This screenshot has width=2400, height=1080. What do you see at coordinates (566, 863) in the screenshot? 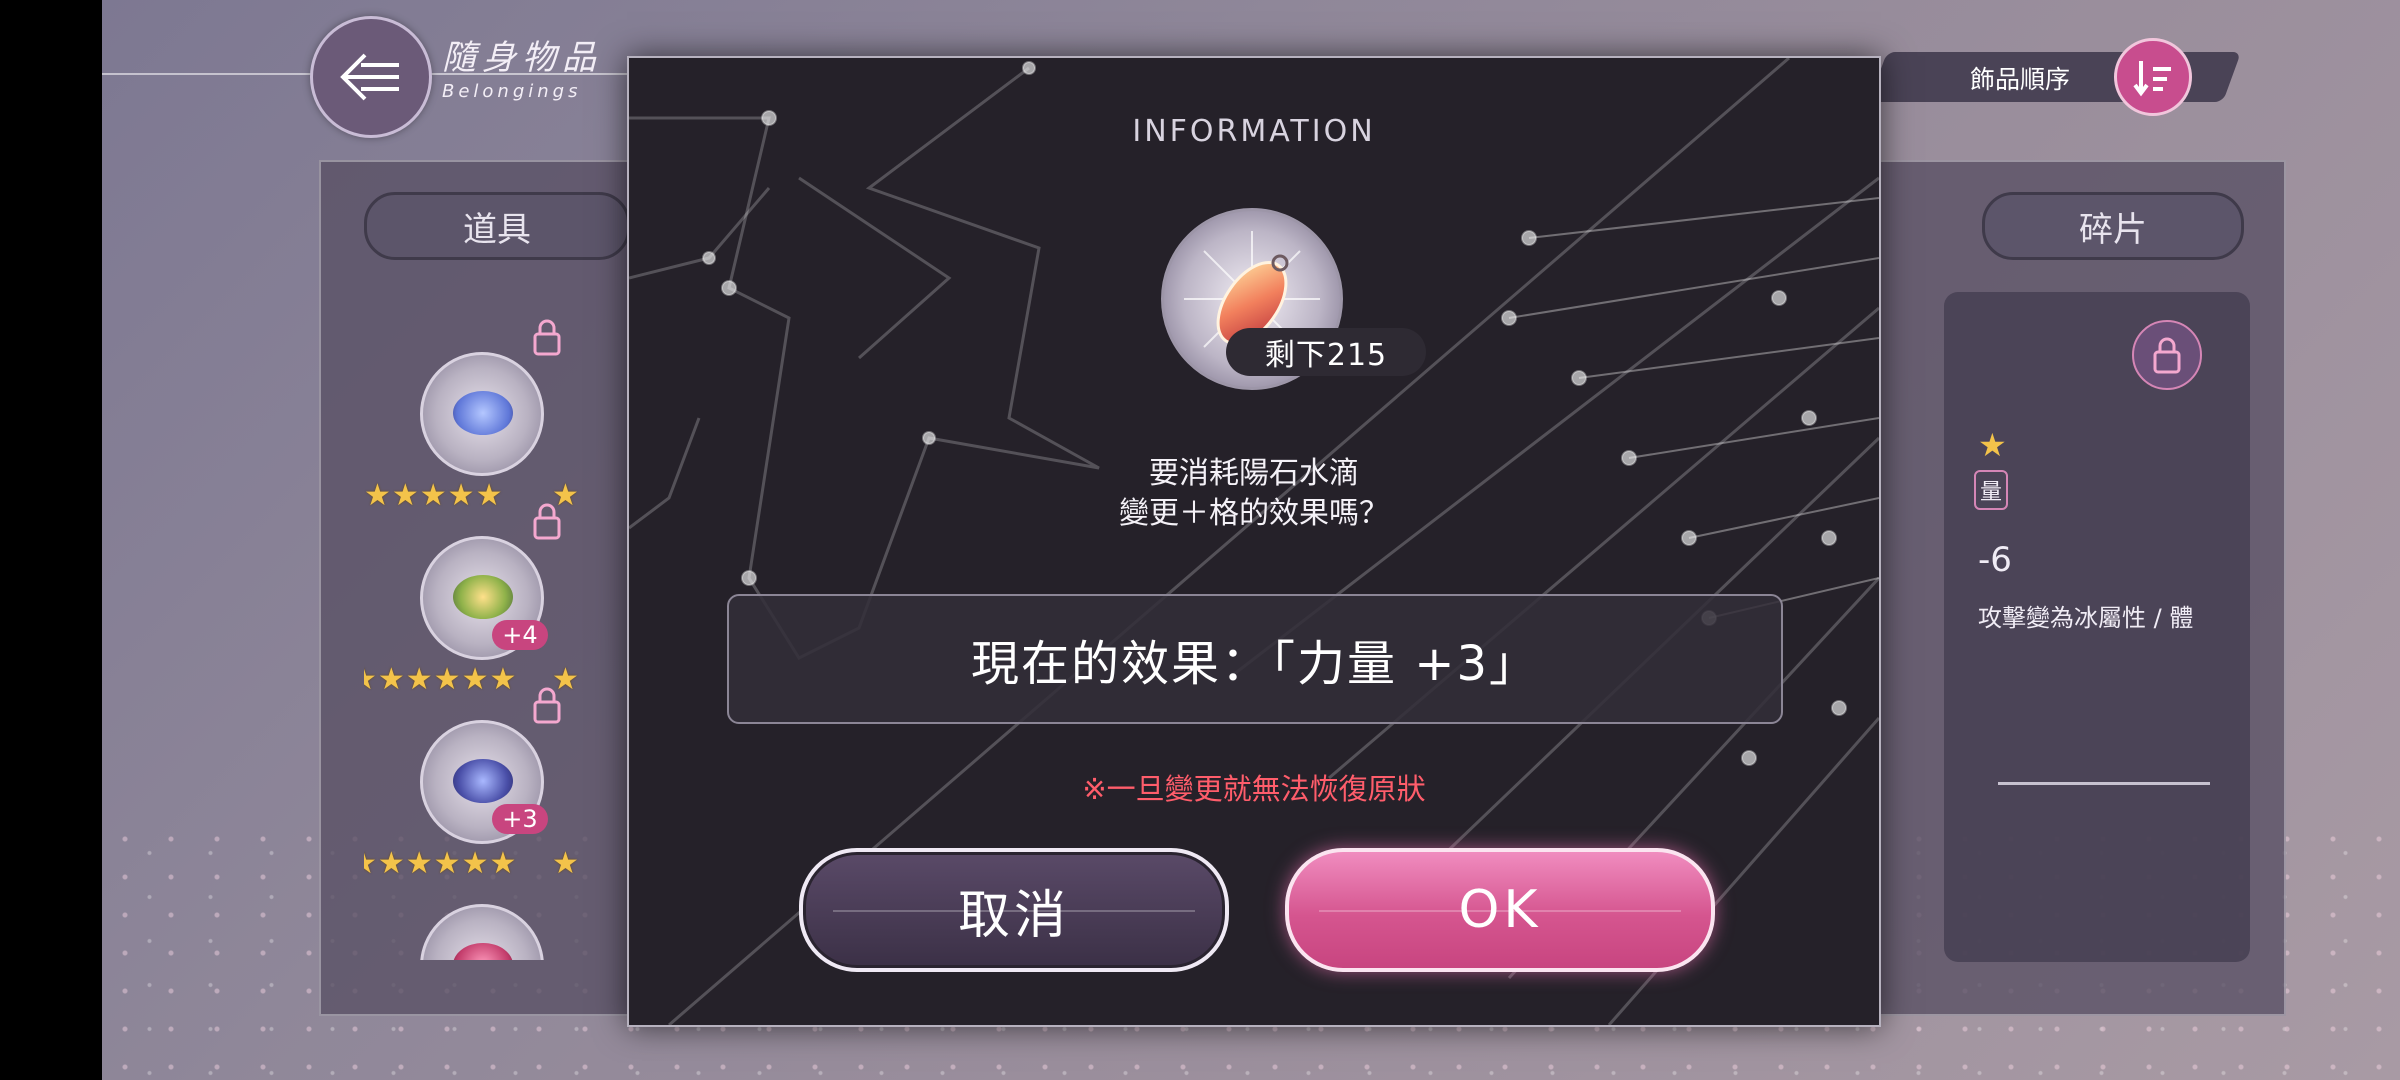
I see `rarity-stars-next: ★` at bounding box center [566, 863].